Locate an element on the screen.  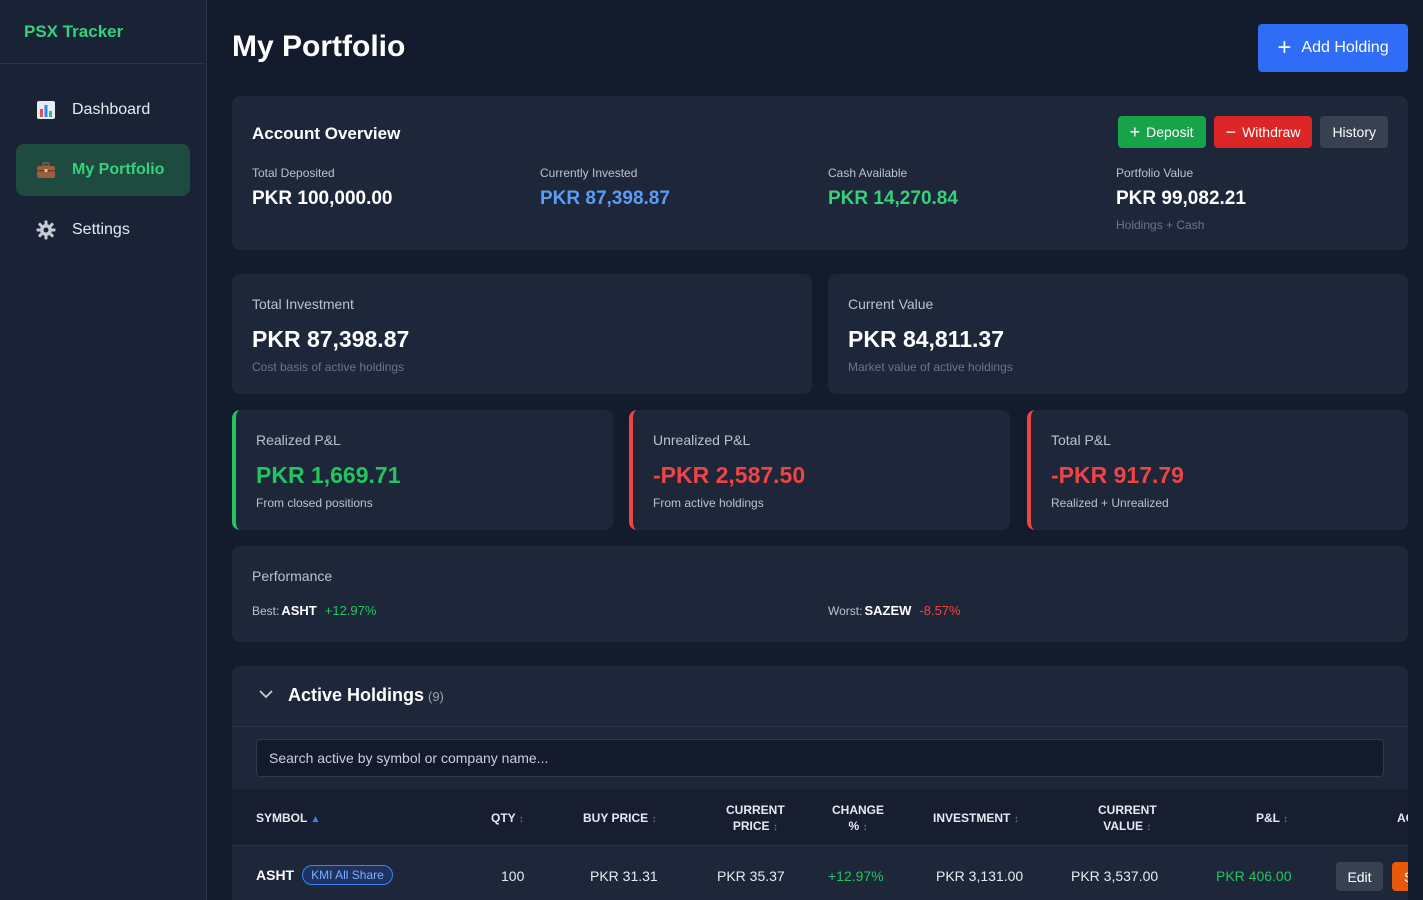
holdings-title: Active Holdings is located at coordinates (356, 695).